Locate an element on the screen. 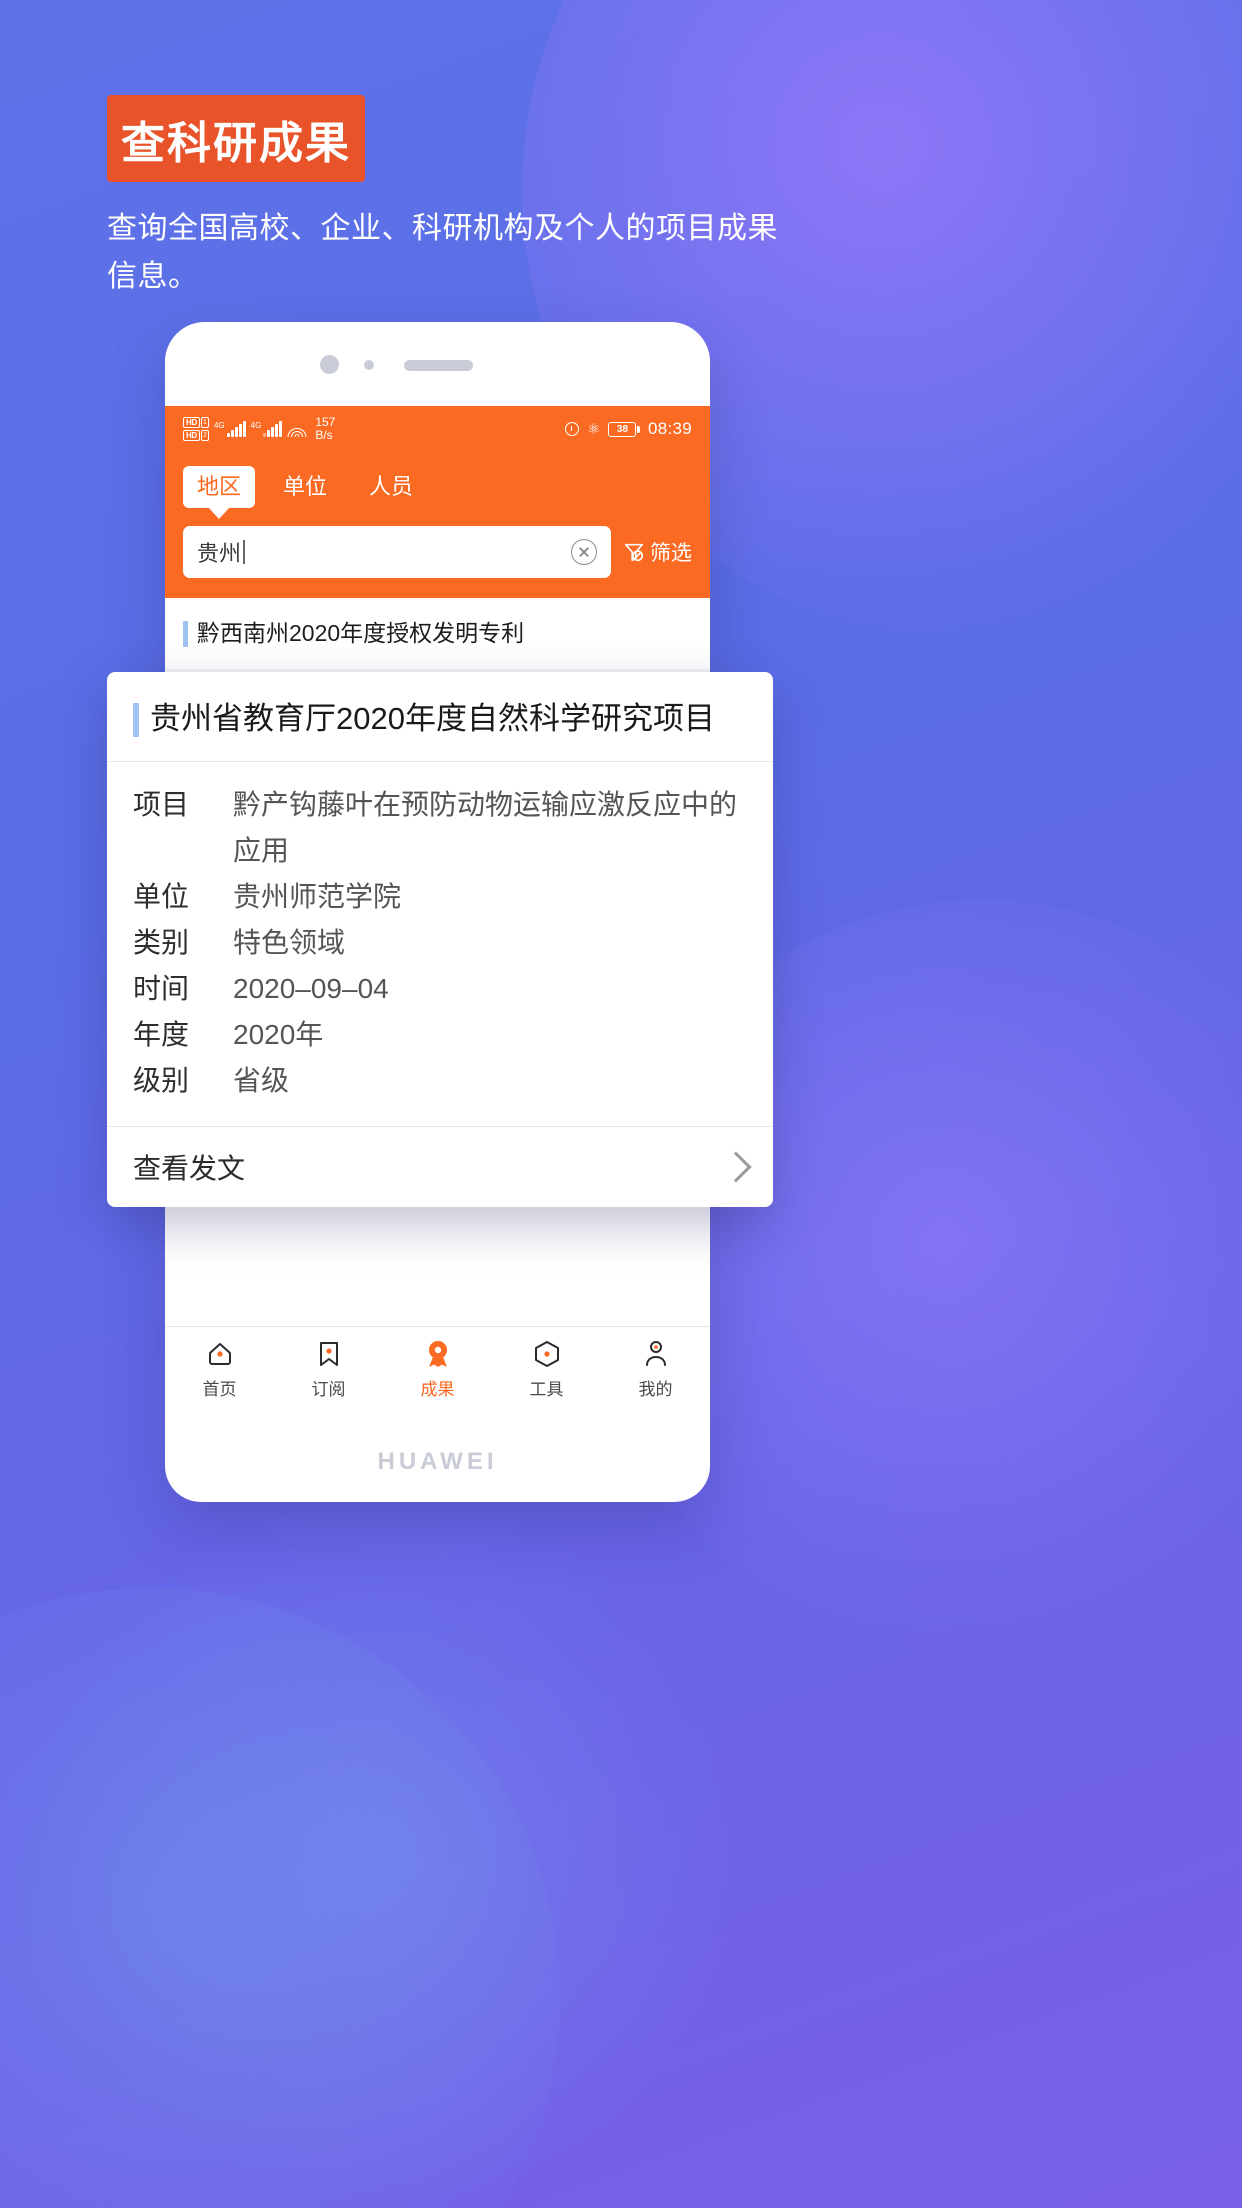 Image resolution: width=1242 pixels, height=2208 pixels. award-ribbon-icon is located at coordinates (437, 1353).